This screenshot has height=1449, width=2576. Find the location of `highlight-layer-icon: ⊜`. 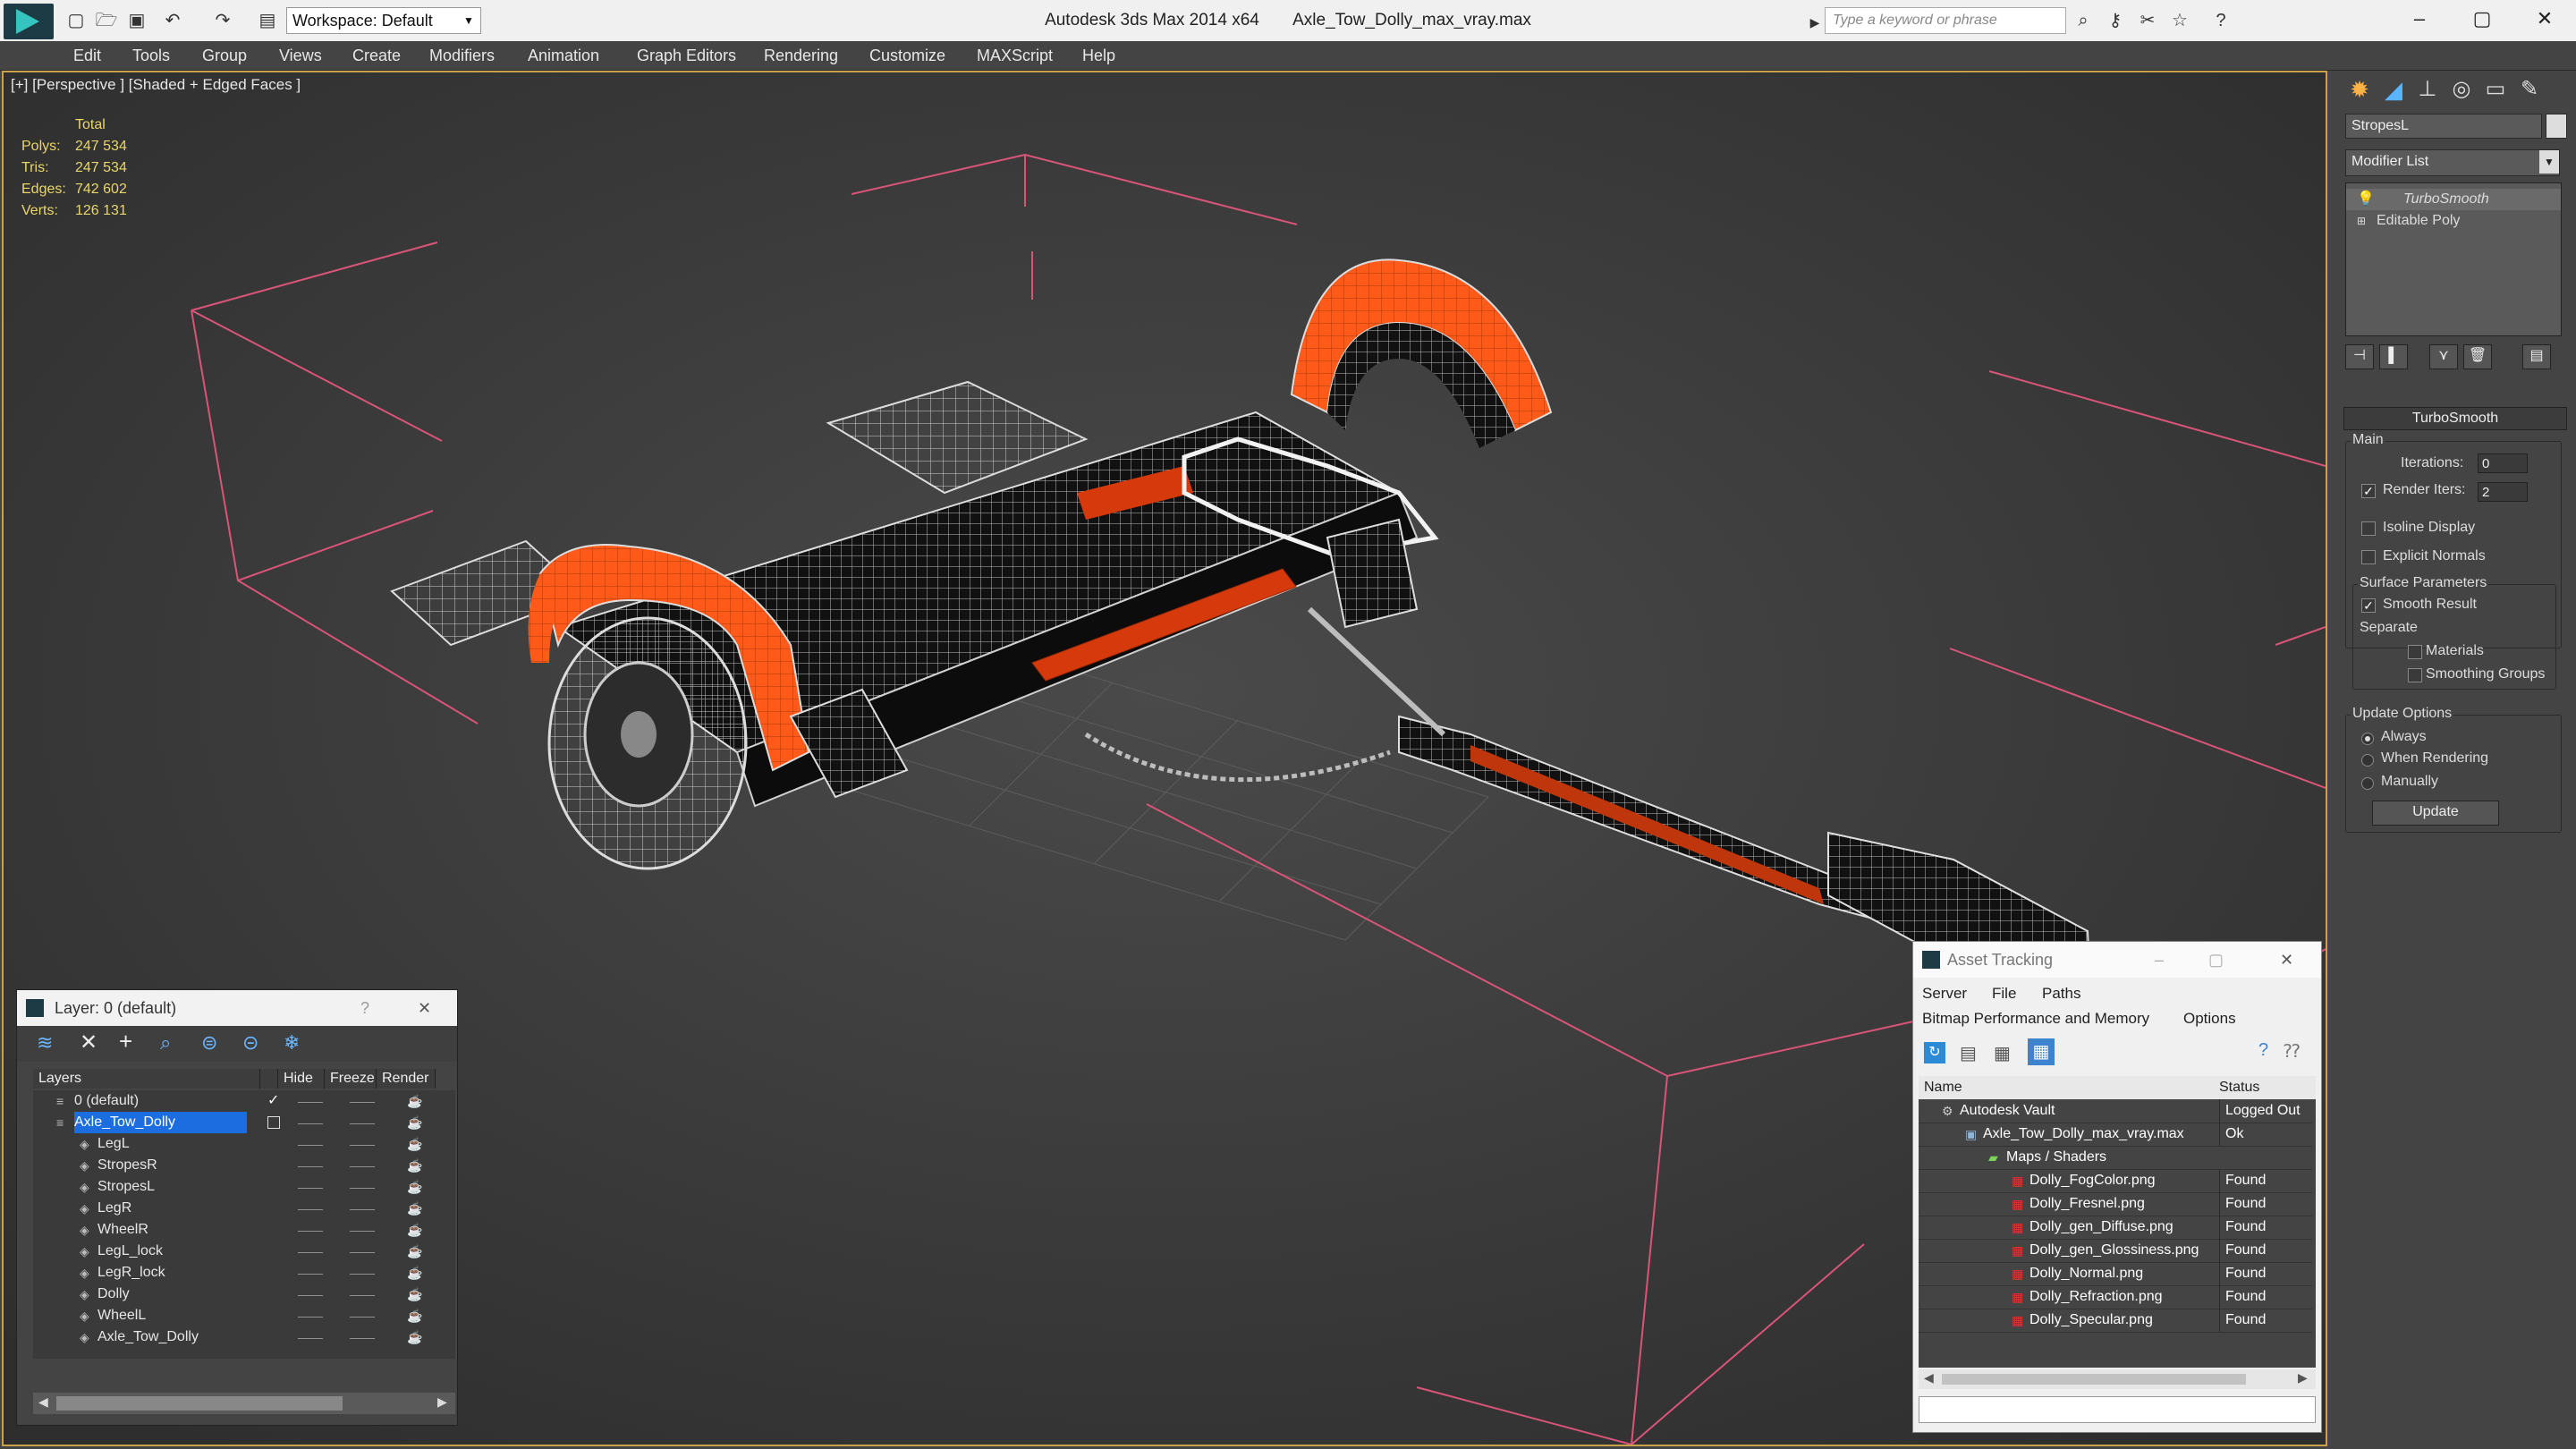

highlight-layer-icon: ⊜ is located at coordinates (209, 1043).